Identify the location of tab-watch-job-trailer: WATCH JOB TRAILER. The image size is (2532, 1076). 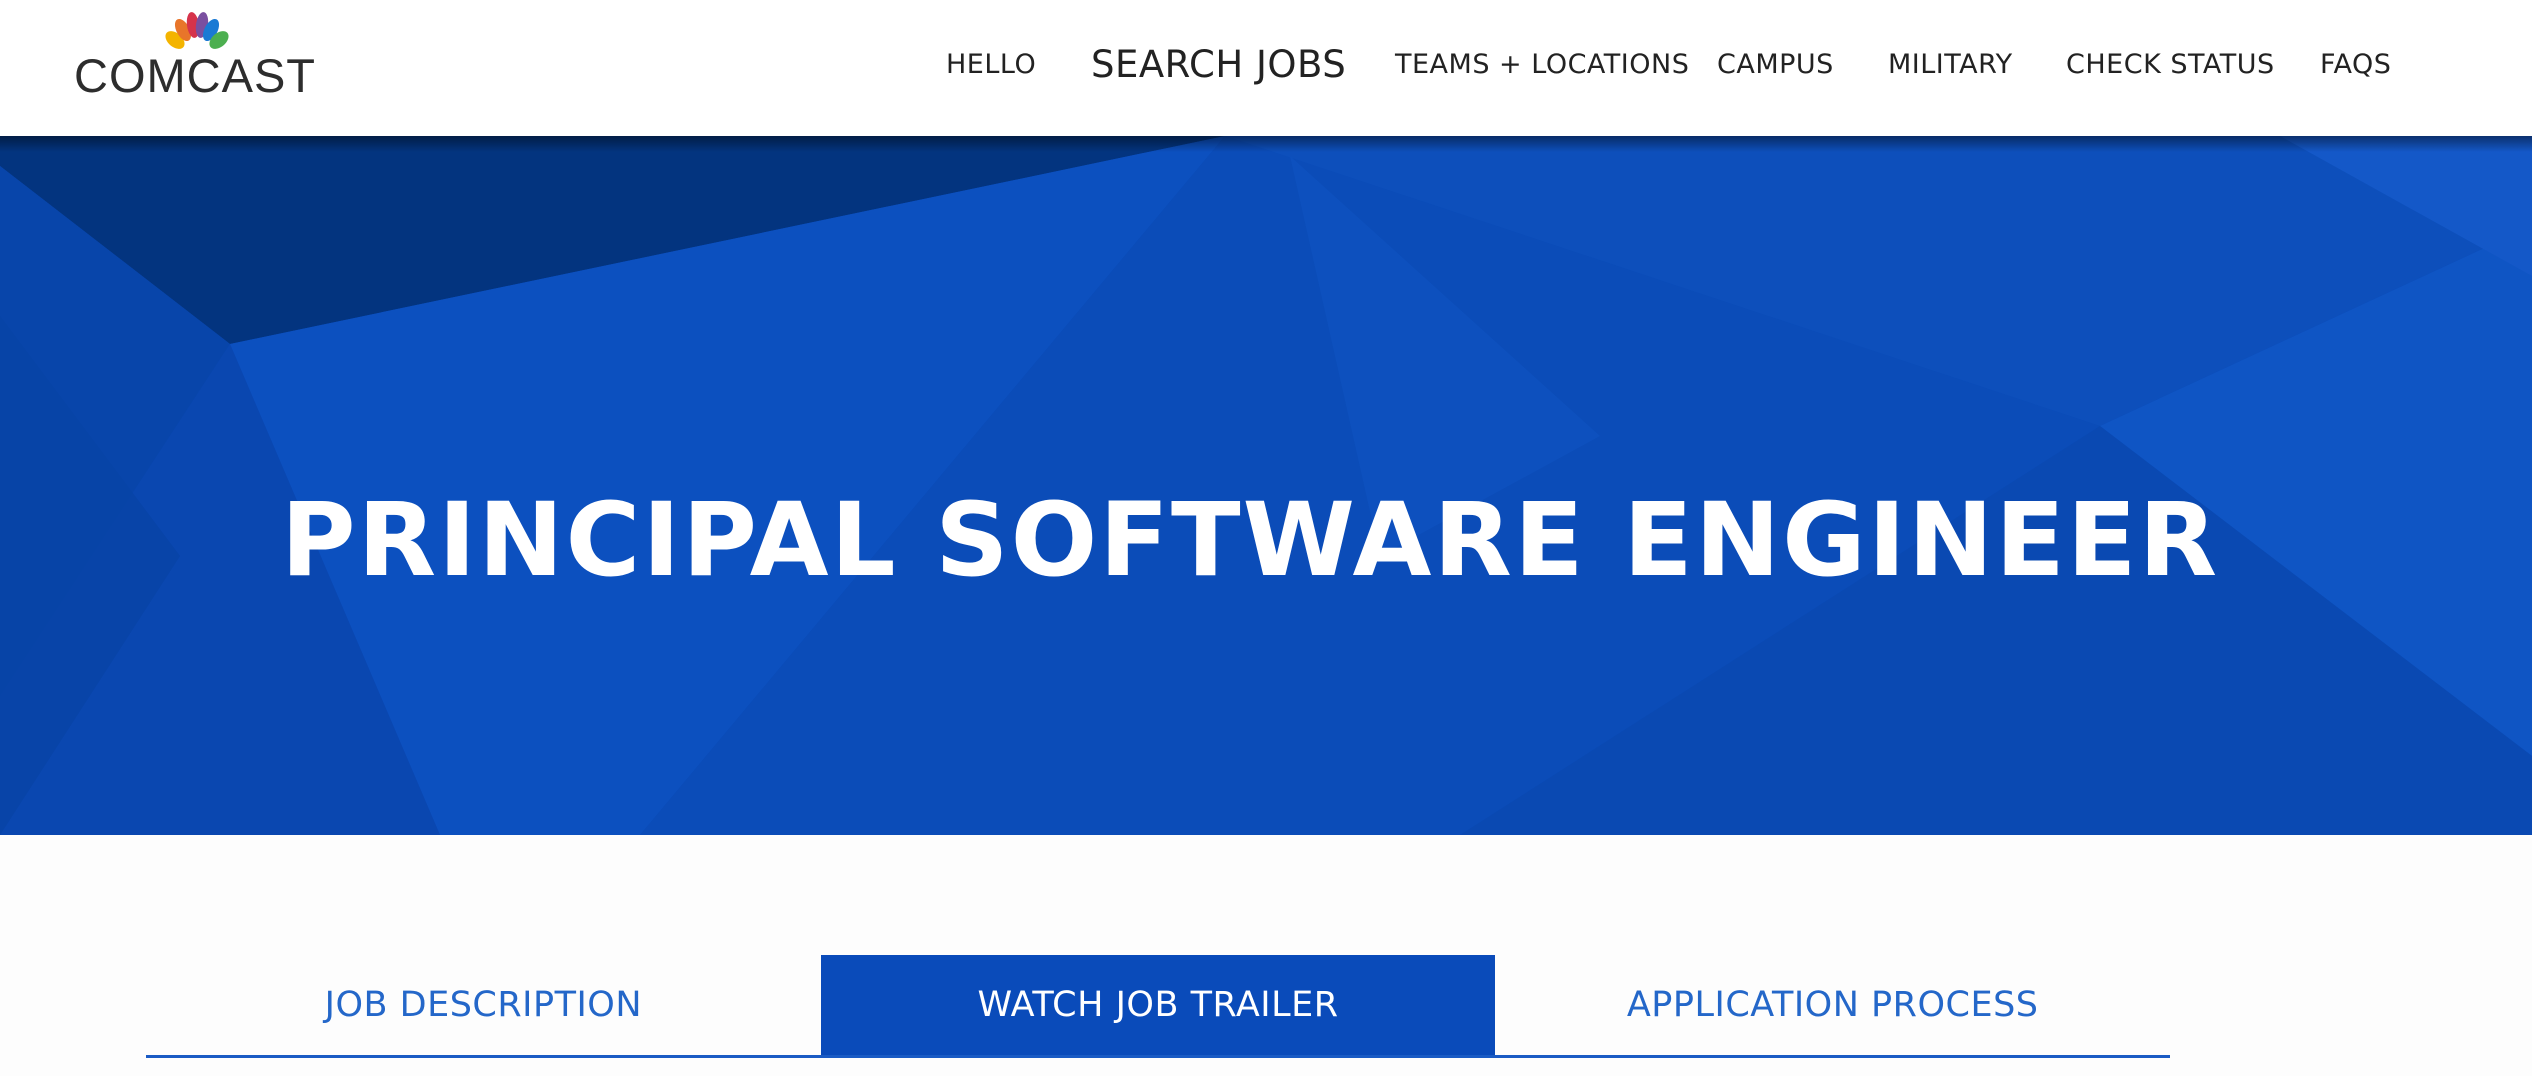
(1158, 1005).